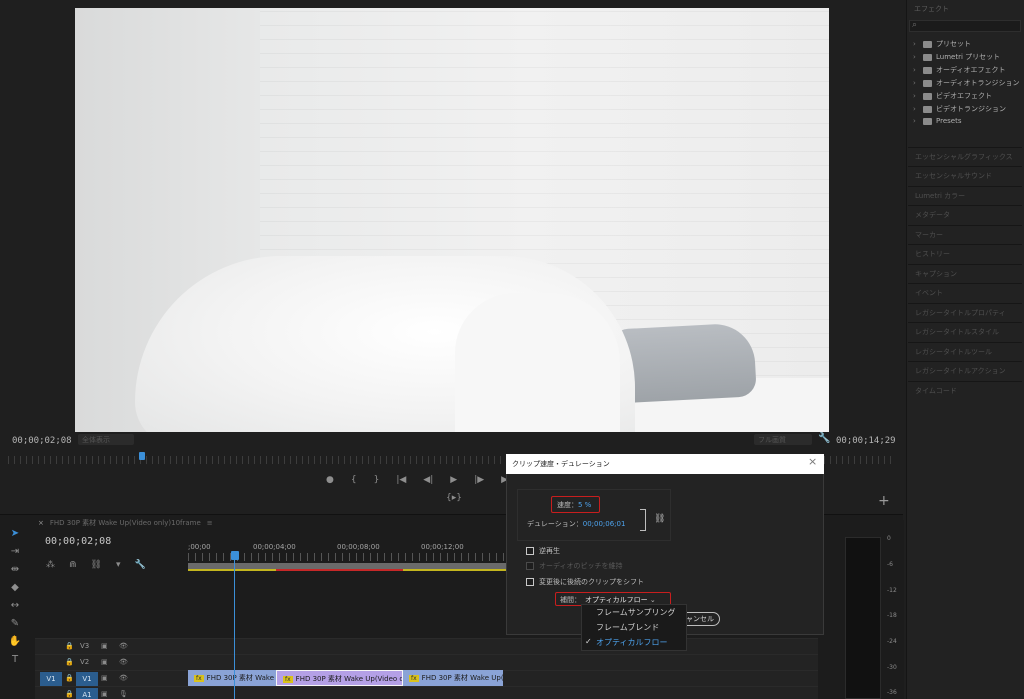  I want to click on timeline-clip-selected: fx FHD 30P 素材 Wake Up(Video o, so click(339, 678).